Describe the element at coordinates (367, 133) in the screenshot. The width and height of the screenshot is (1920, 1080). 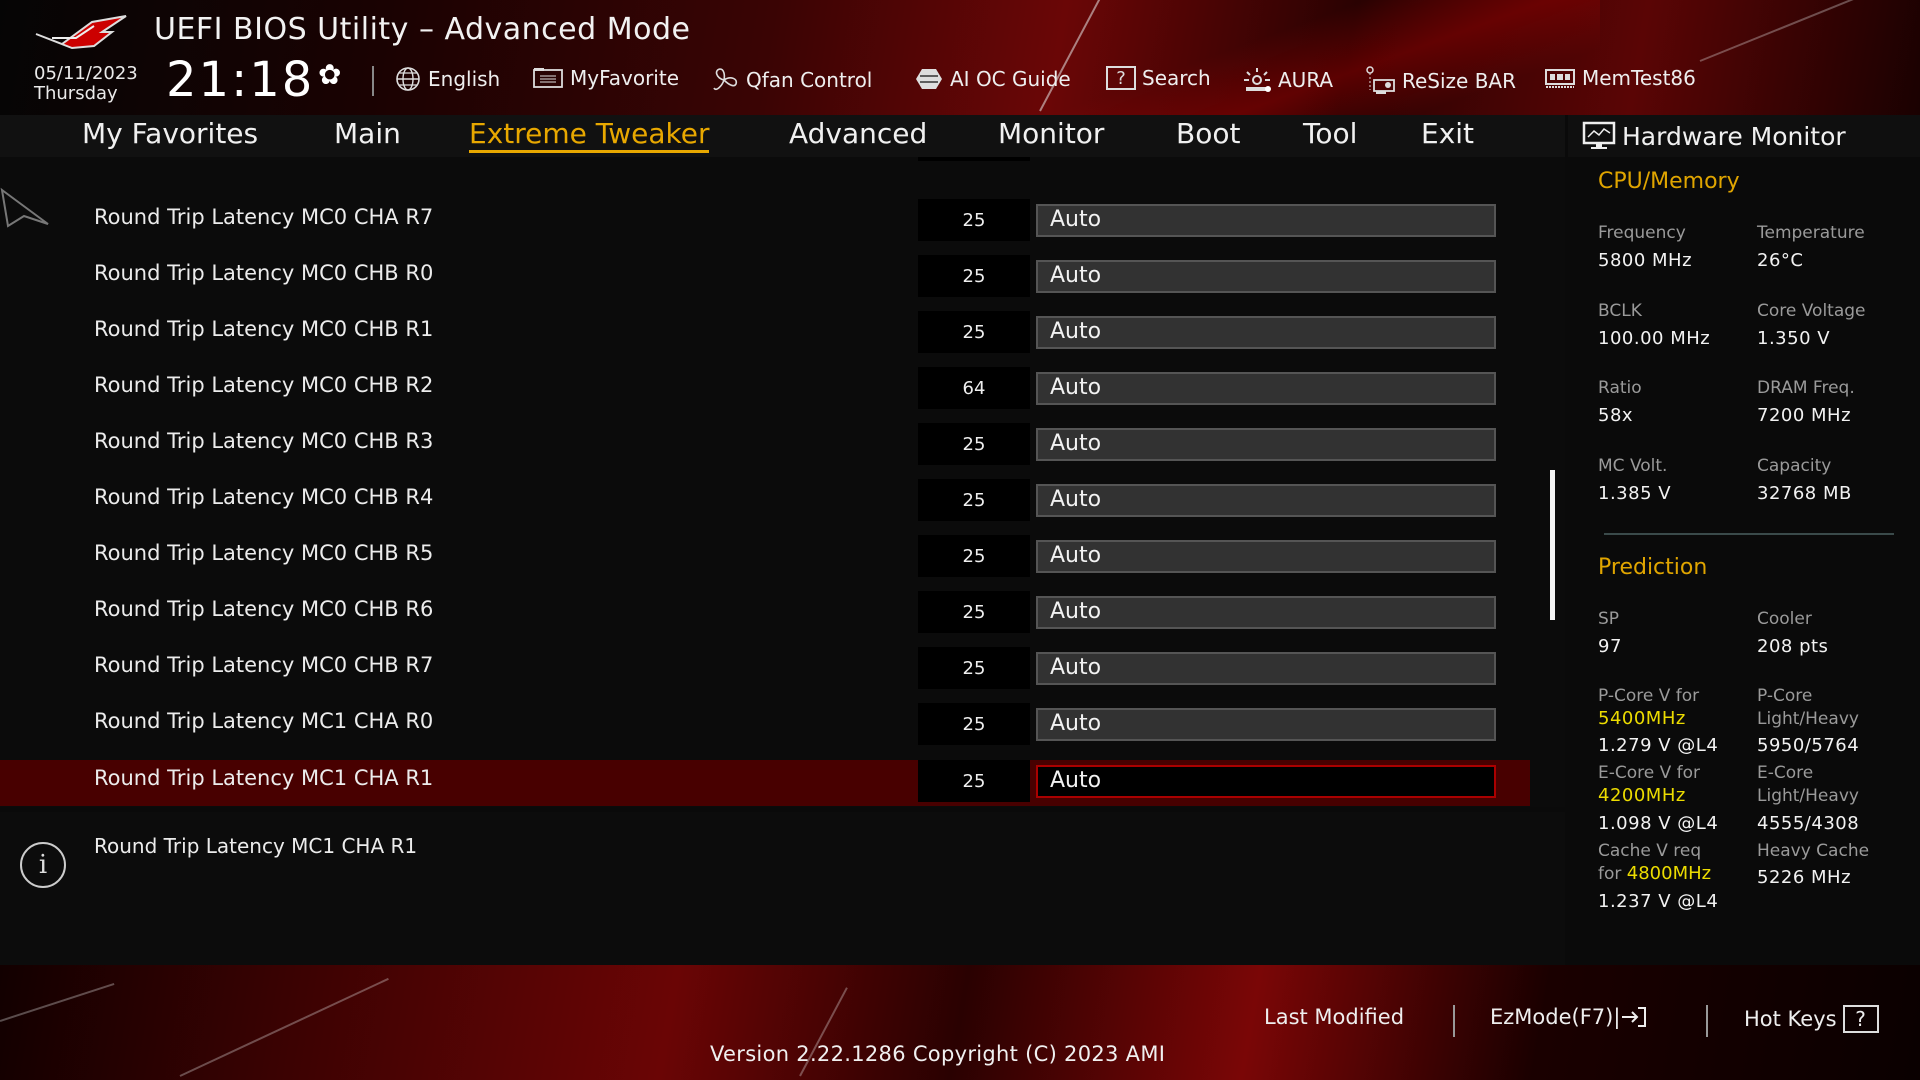
I see `tab-main: Main` at that location.